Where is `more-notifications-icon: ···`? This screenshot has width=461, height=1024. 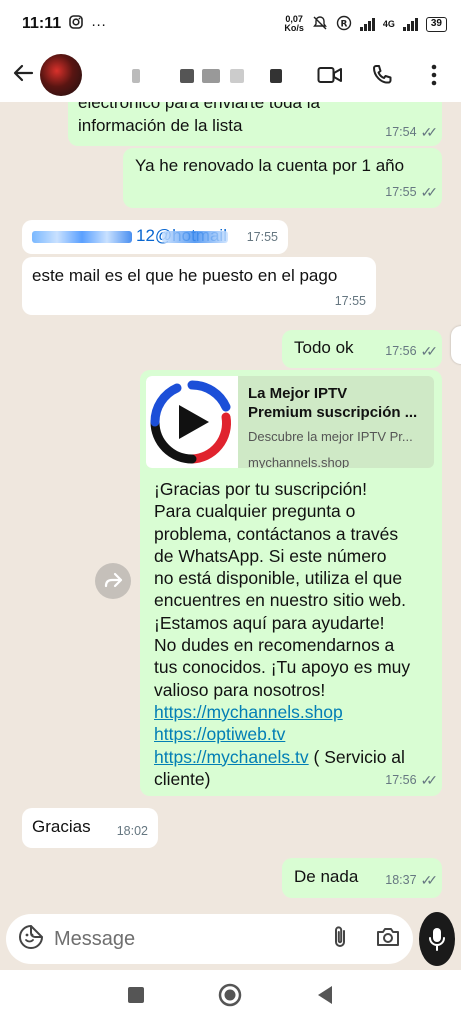 more-notifications-icon: ··· is located at coordinates (99, 24).